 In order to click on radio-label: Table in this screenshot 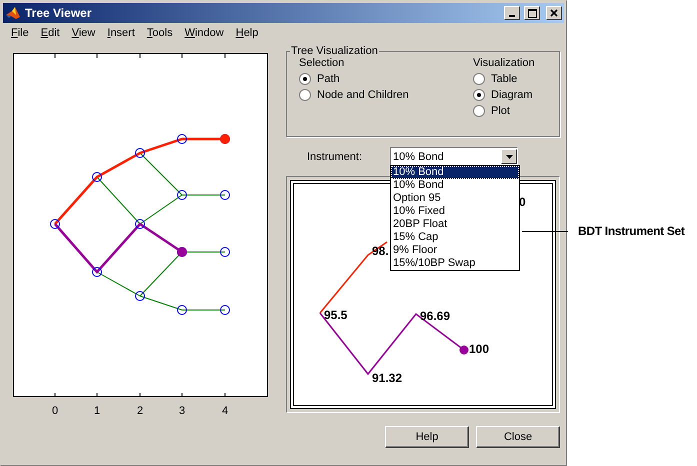, I will do `click(504, 79)`.